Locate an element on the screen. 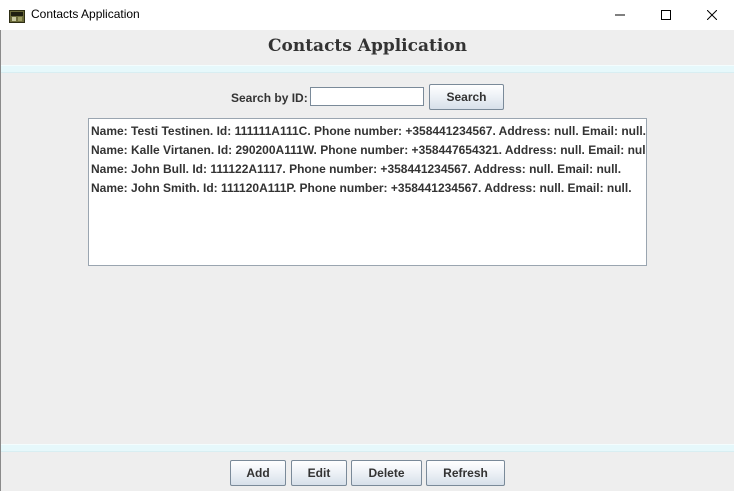 Image resolution: width=735 pixels, height=491 pixels. java-app-icon is located at coordinates (17, 15).